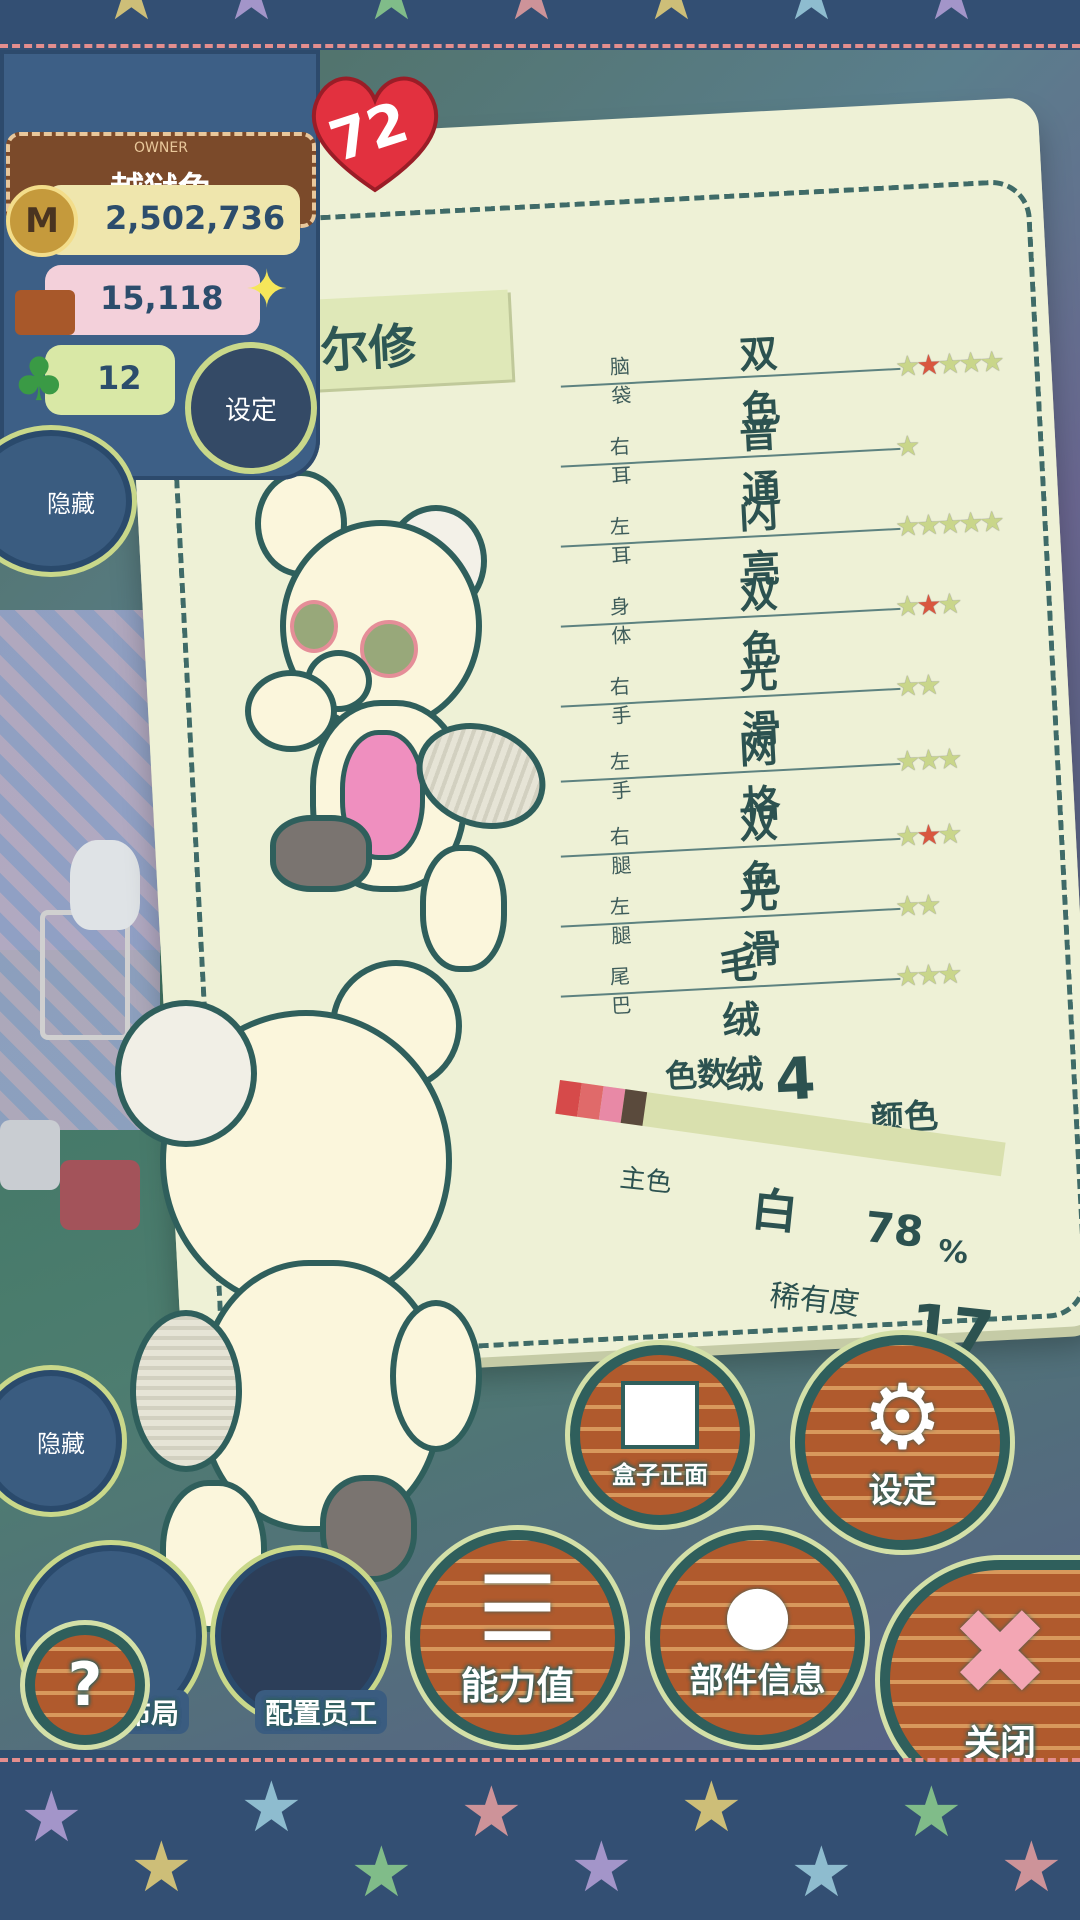  What do you see at coordinates (621, 381) in the screenshot?
I see `part-label: 脑袋` at bounding box center [621, 381].